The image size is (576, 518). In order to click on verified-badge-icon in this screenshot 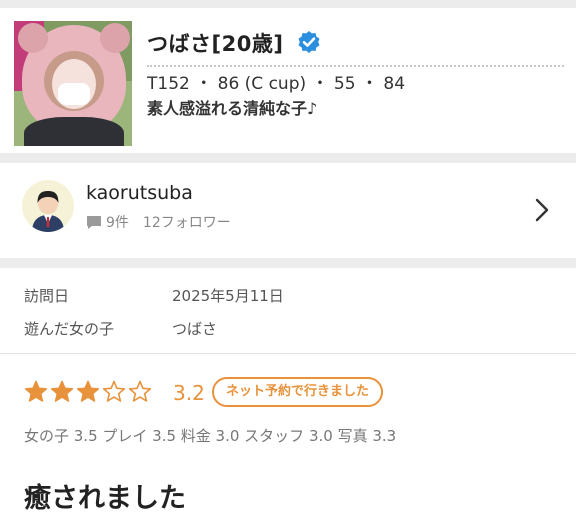, I will do `click(309, 42)`.